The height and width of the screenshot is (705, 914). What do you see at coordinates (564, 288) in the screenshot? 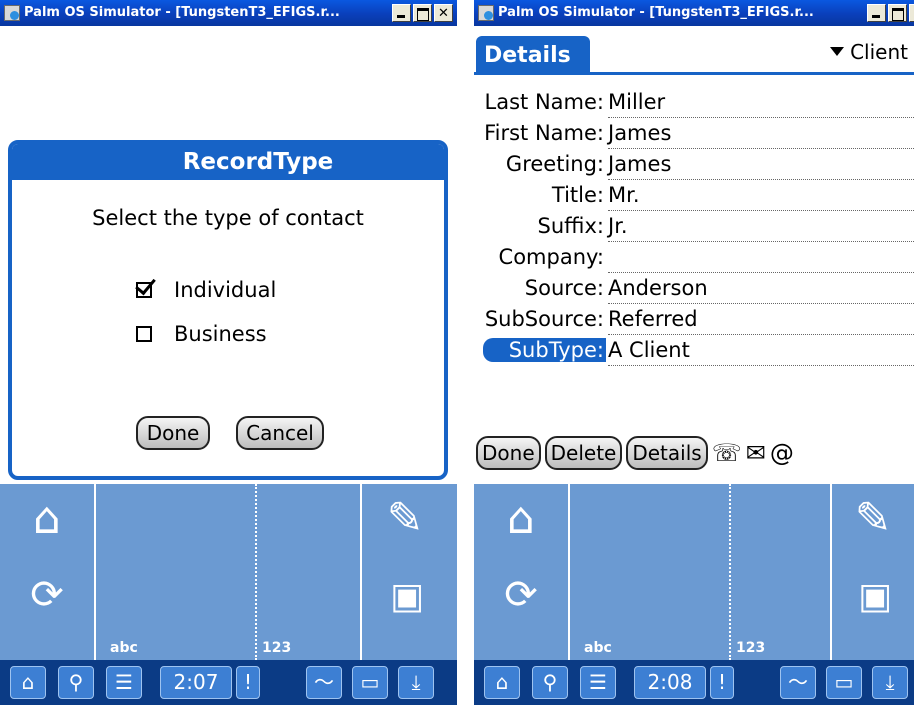
I see `field-label: Source:` at bounding box center [564, 288].